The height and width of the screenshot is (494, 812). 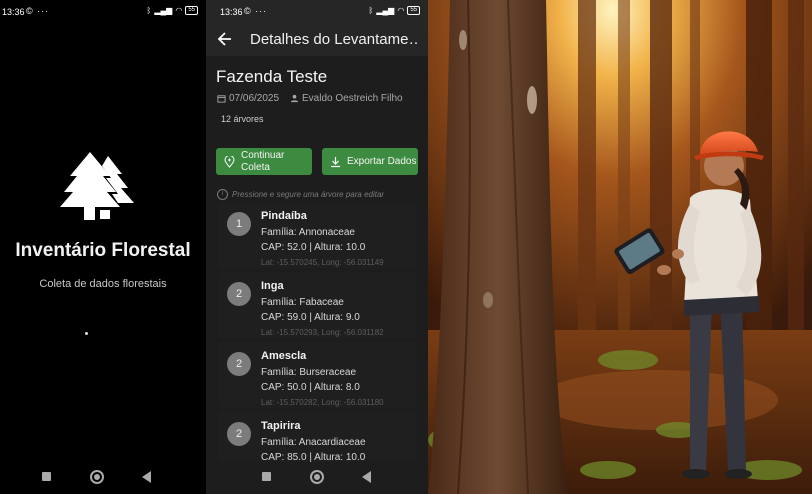 I want to click on survey-author: Evaldo Oestreich Filho, so click(x=346, y=98).